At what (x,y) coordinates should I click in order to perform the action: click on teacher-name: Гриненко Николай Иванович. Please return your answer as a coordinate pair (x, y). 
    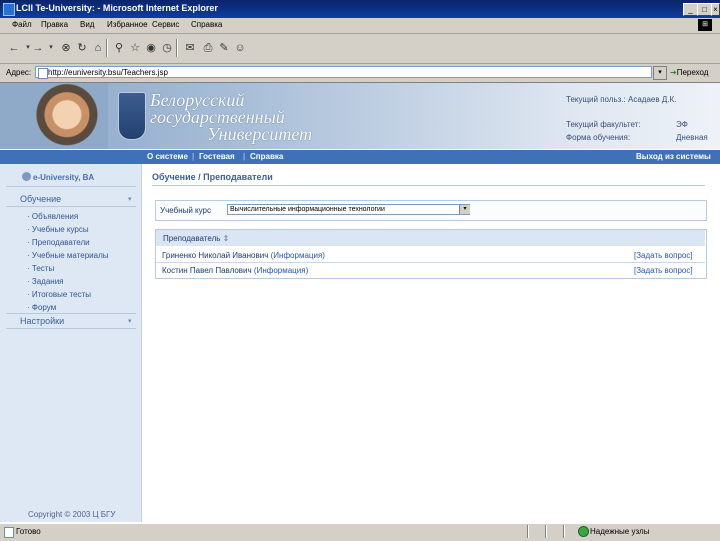
    Looking at the image, I should click on (215, 255).